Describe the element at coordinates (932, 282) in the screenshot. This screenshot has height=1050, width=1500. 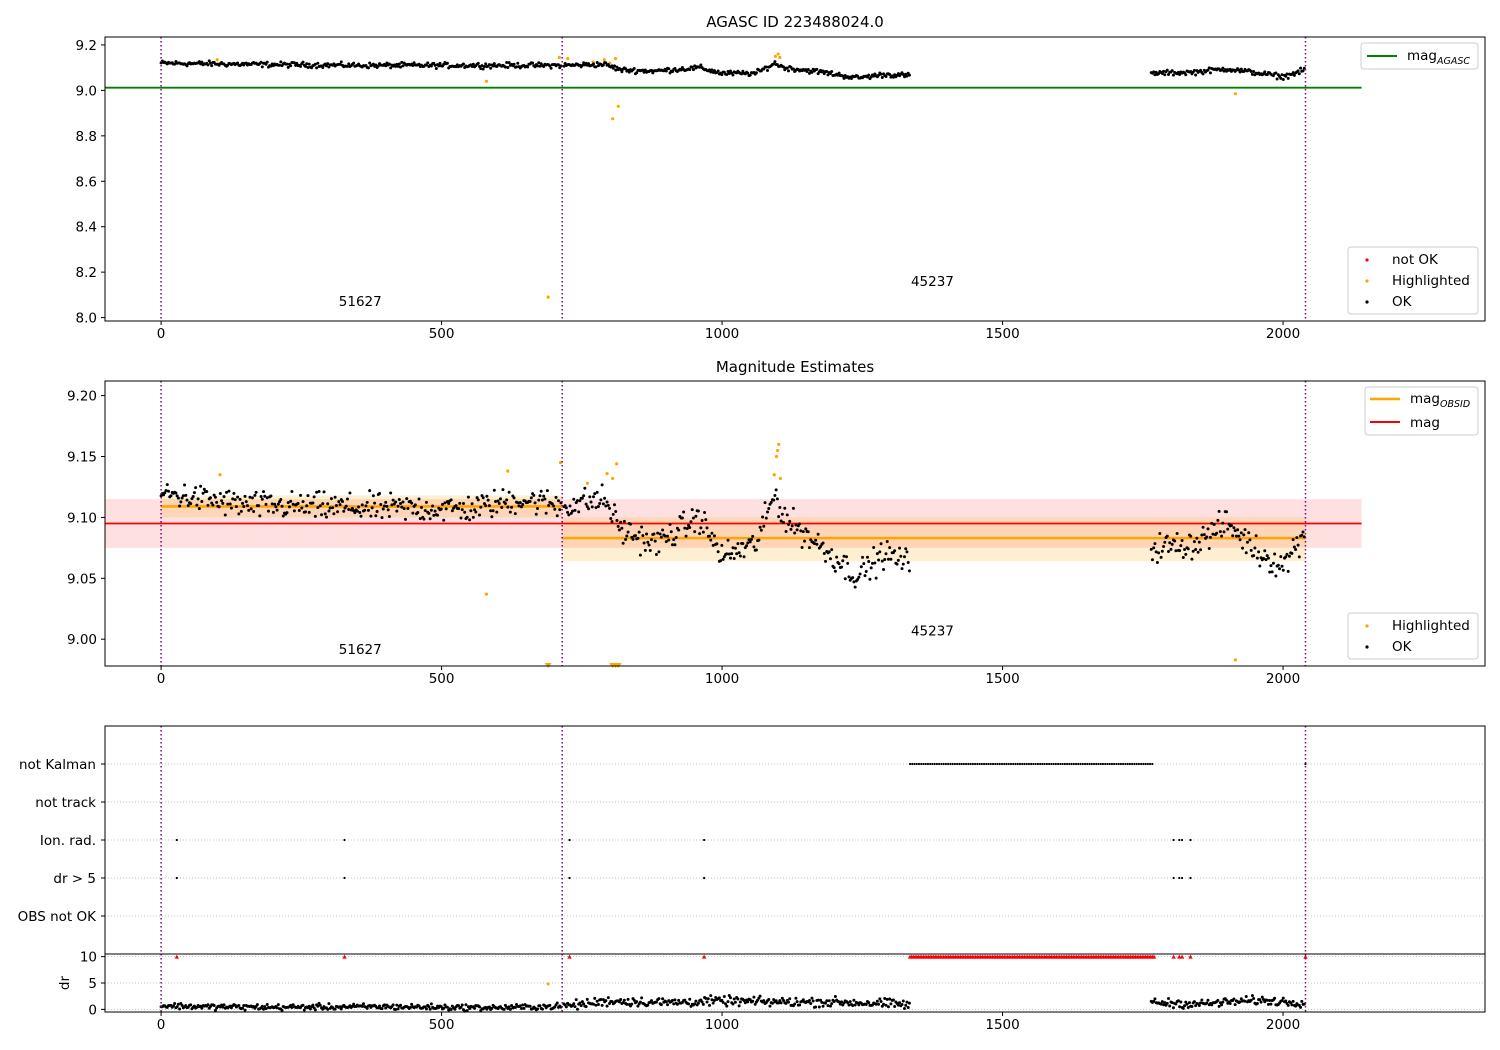
I see `obs-label: 45237` at that location.